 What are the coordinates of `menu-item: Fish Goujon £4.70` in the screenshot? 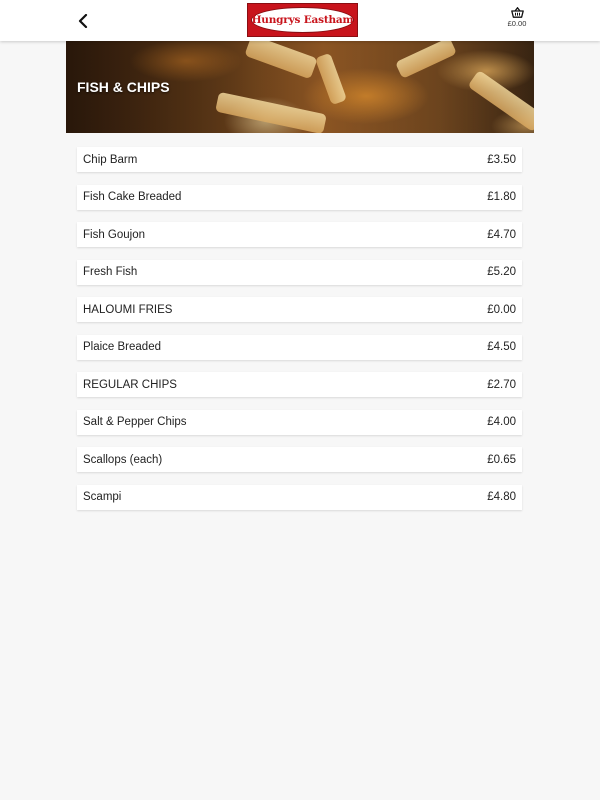 It's located at (299, 234).